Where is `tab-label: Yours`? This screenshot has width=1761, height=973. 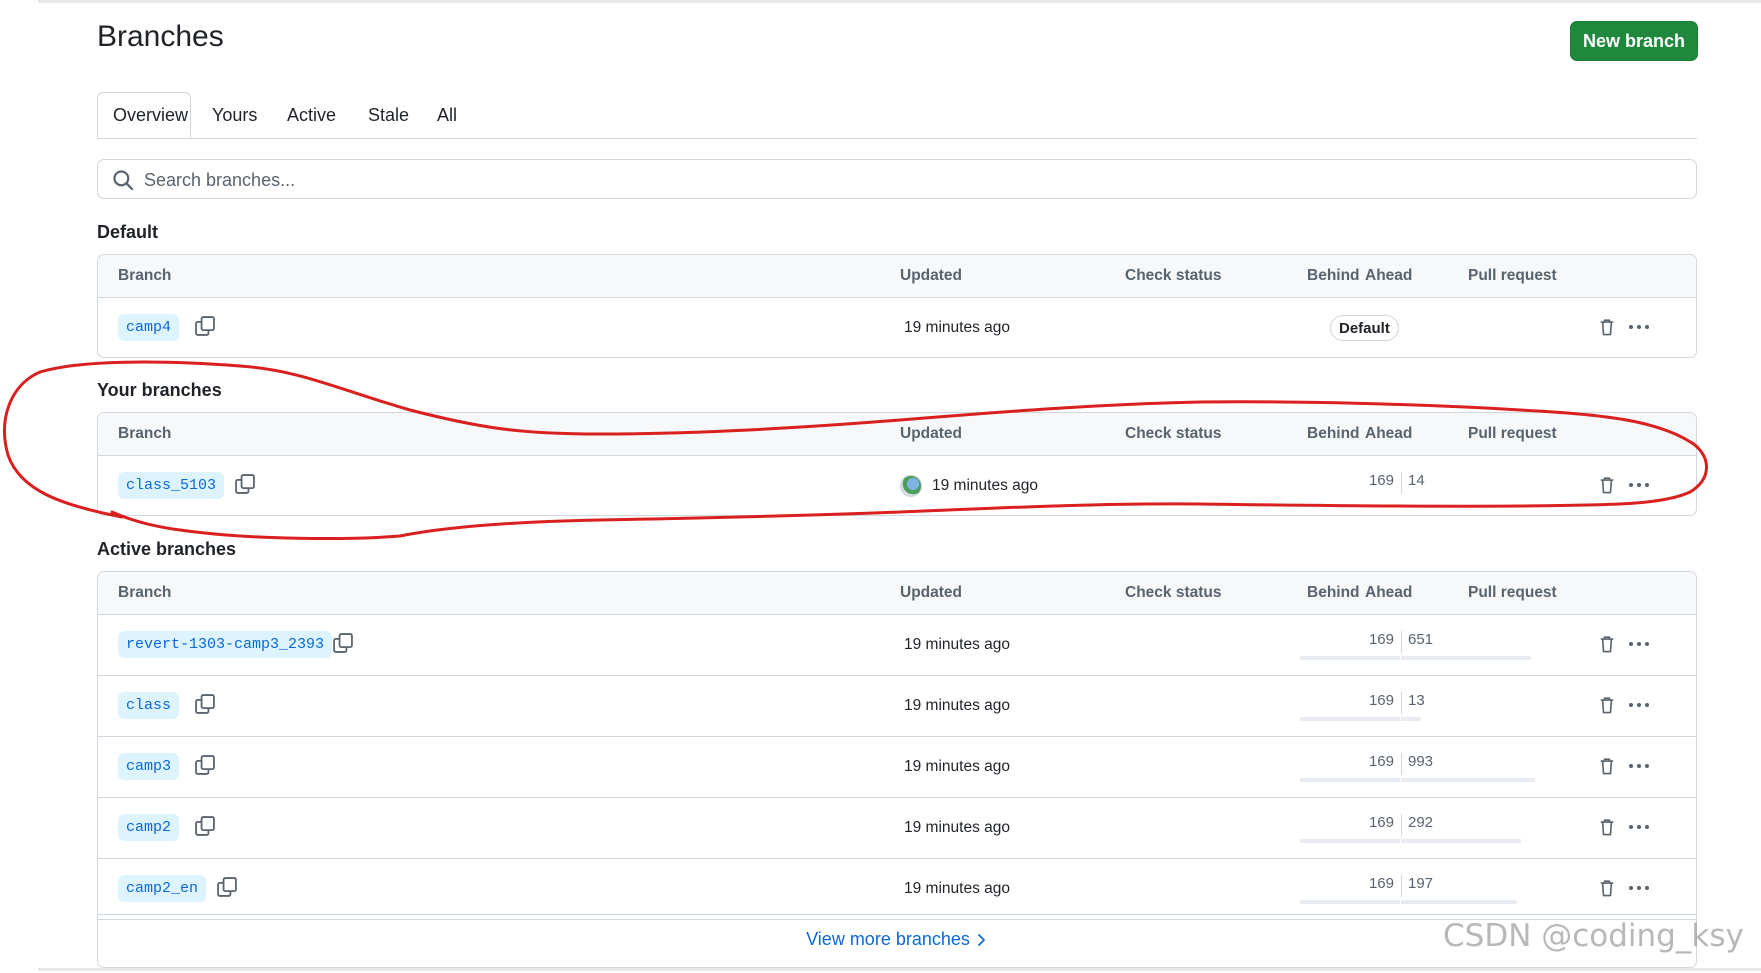
tab-label: Yours is located at coordinates (235, 114).